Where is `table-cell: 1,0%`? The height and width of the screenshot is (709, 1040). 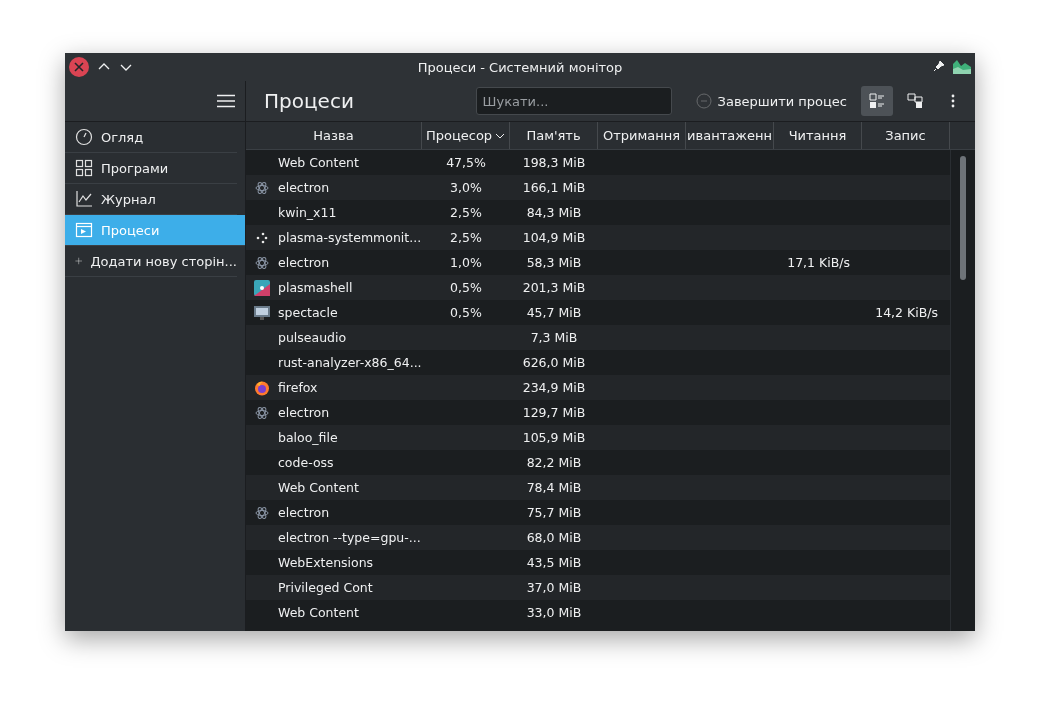 table-cell: 1,0% is located at coordinates (466, 262).